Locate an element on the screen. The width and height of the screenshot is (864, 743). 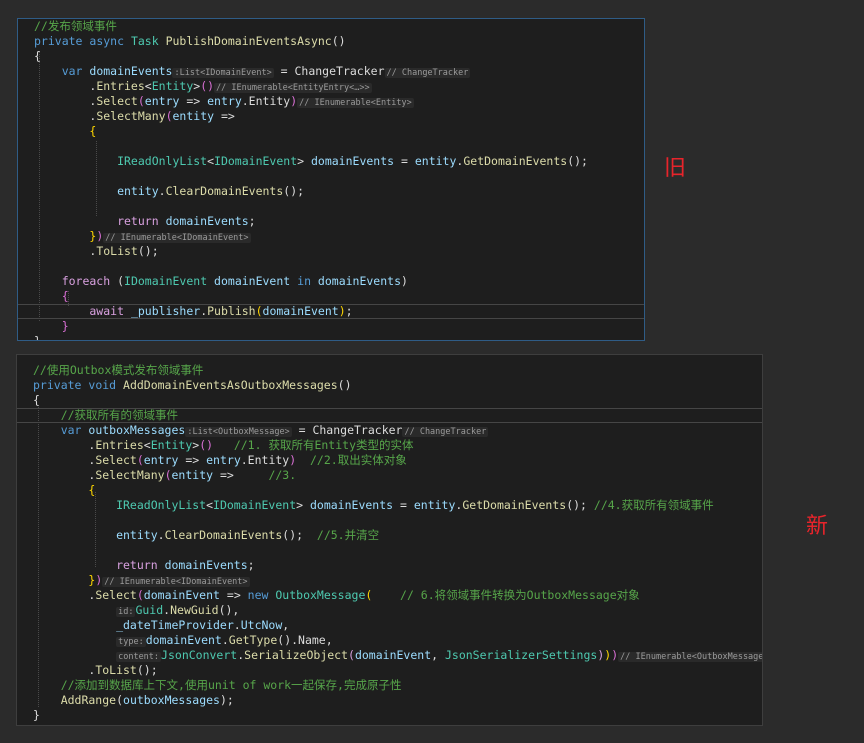
code-token: JsonConvert is located at coordinates (199, 655).